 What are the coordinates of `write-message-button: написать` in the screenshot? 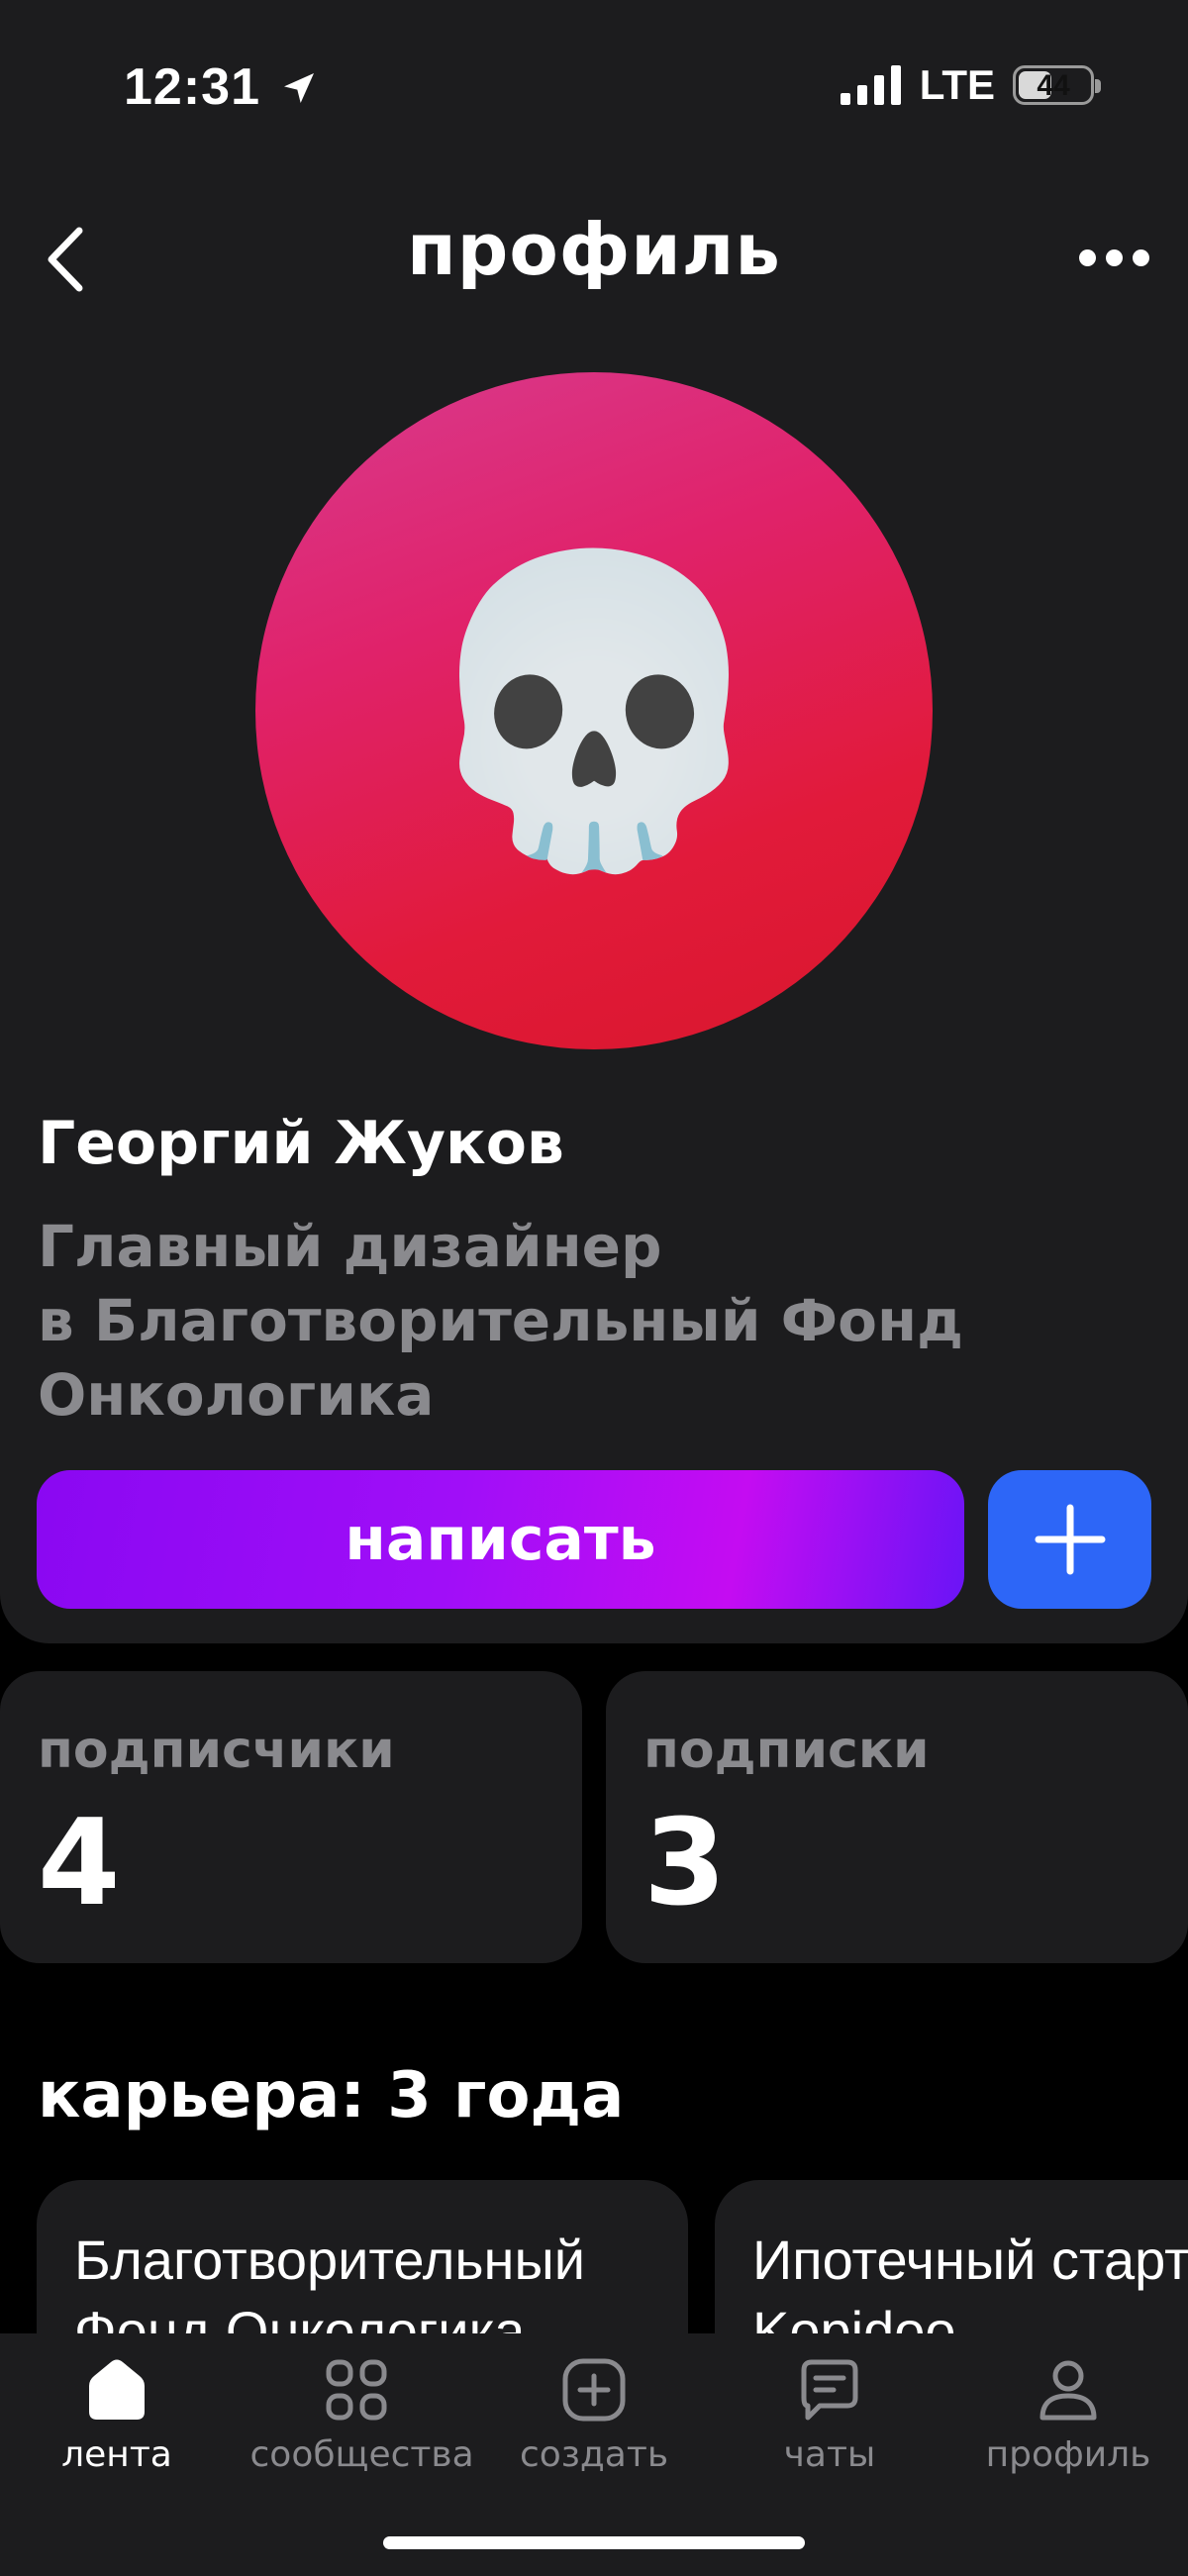 It's located at (501, 1540).